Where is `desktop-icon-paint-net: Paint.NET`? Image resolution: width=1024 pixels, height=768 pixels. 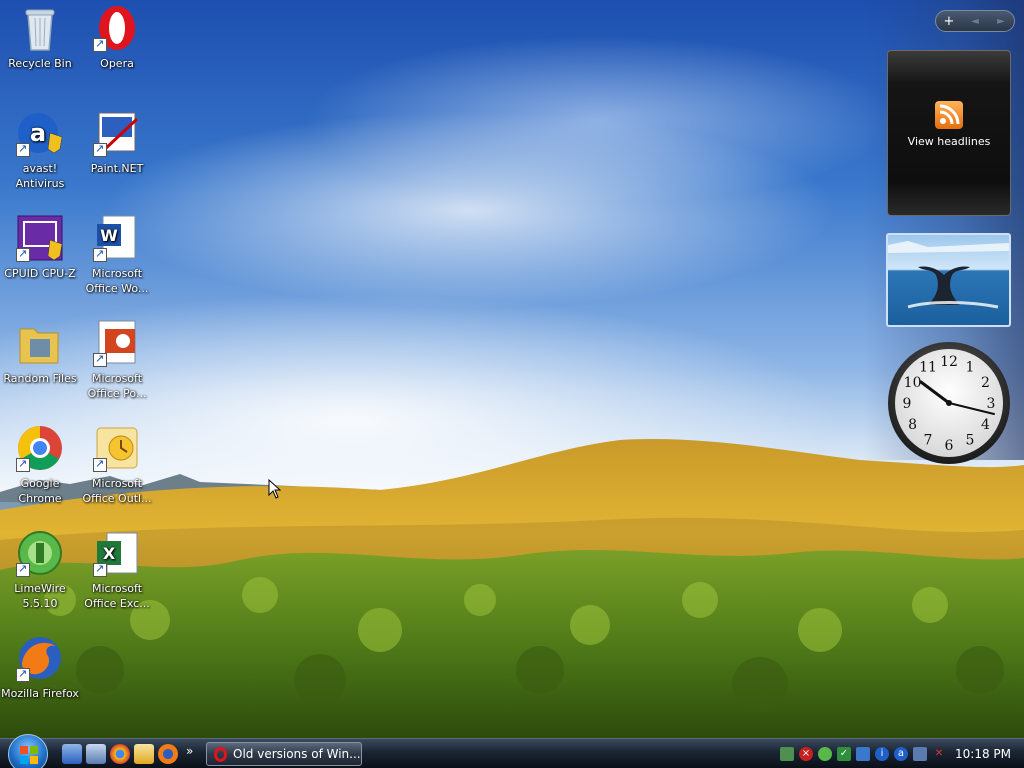 desktop-icon-paint-net: Paint.NET is located at coordinates (117, 142).